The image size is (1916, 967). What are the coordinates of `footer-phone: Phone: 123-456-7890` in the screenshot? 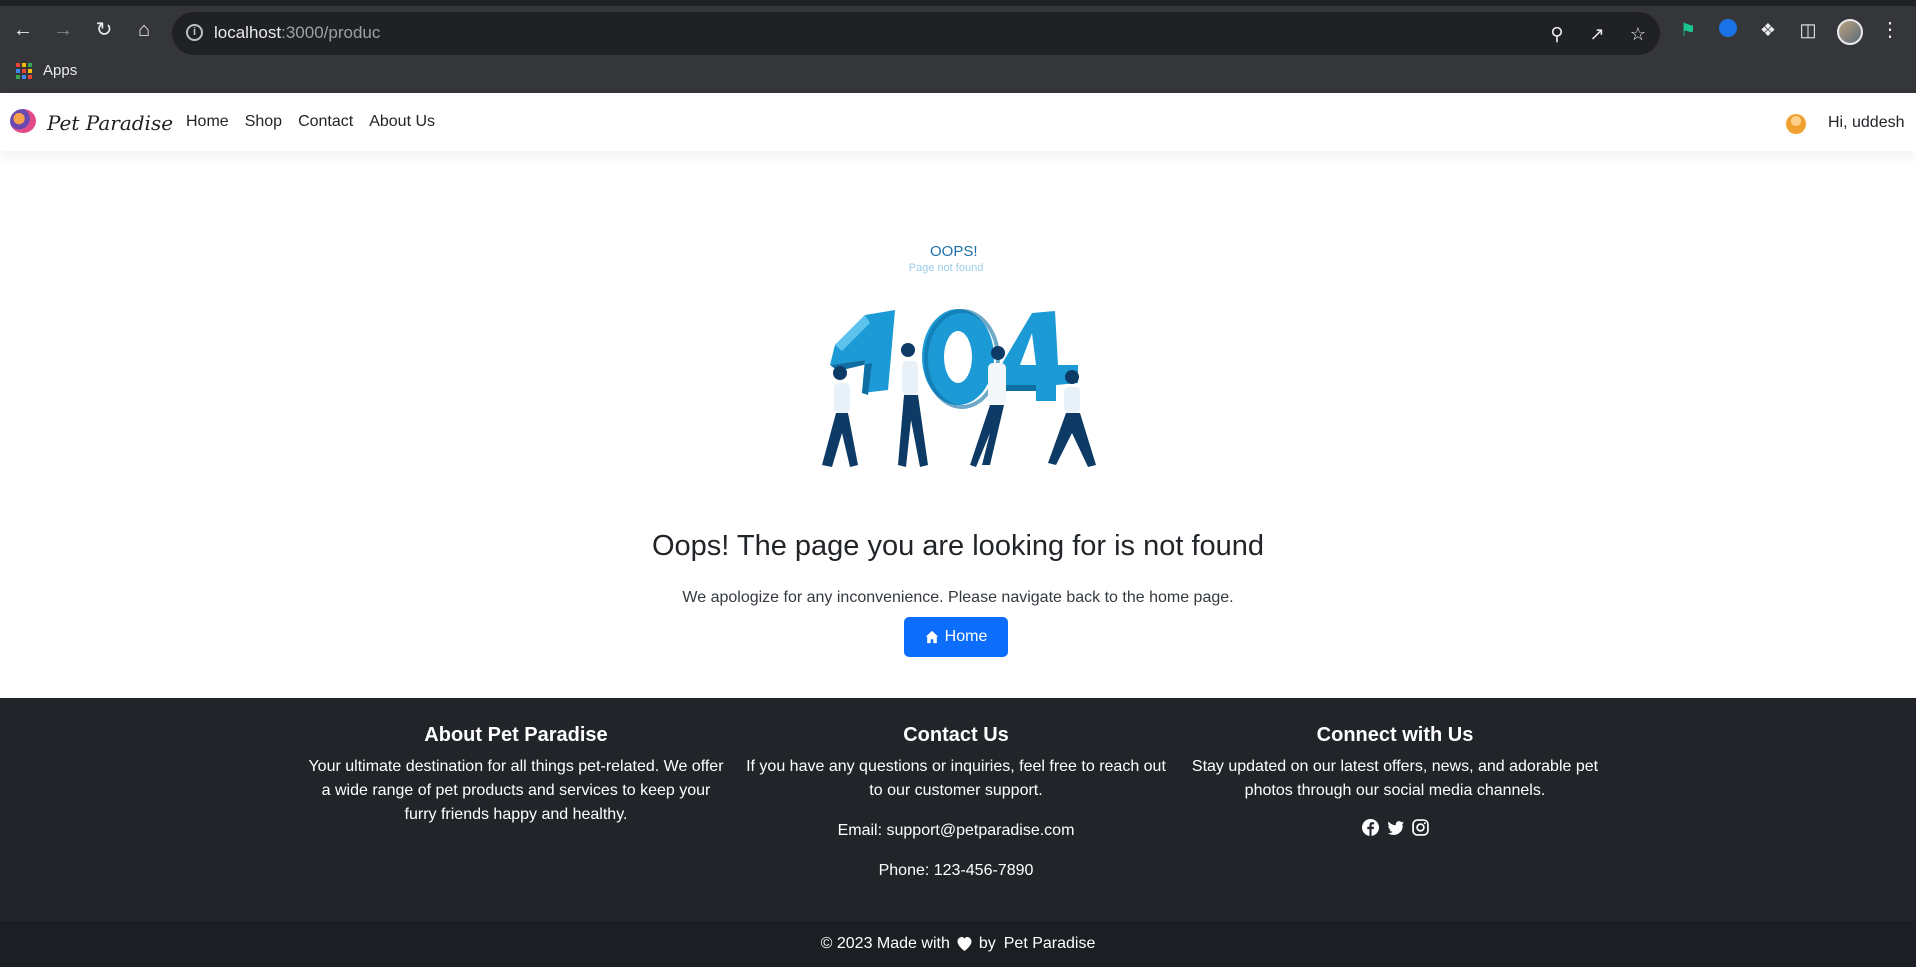 It's located at (956, 871).